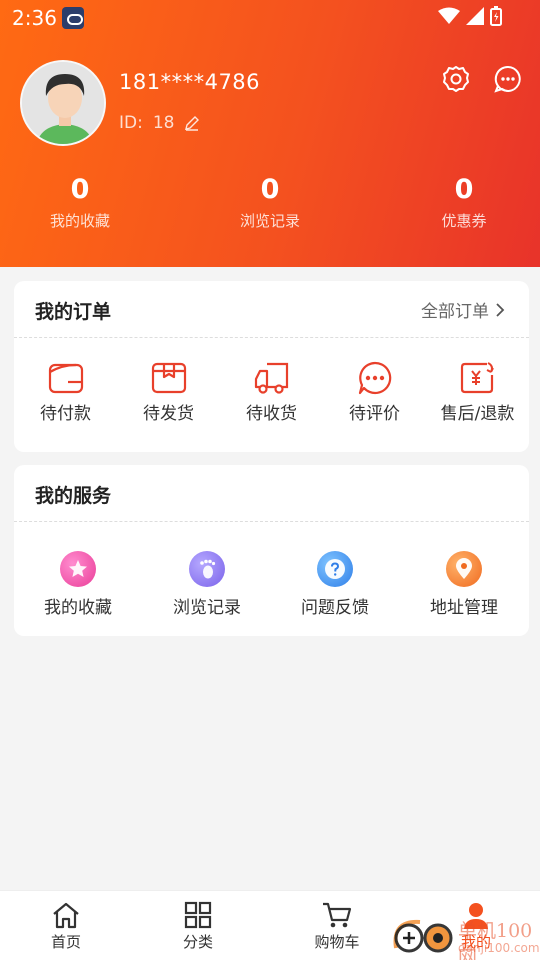 Image resolution: width=540 pixels, height=960 pixels. I want to click on service-label: 问题反馈, so click(335, 608).